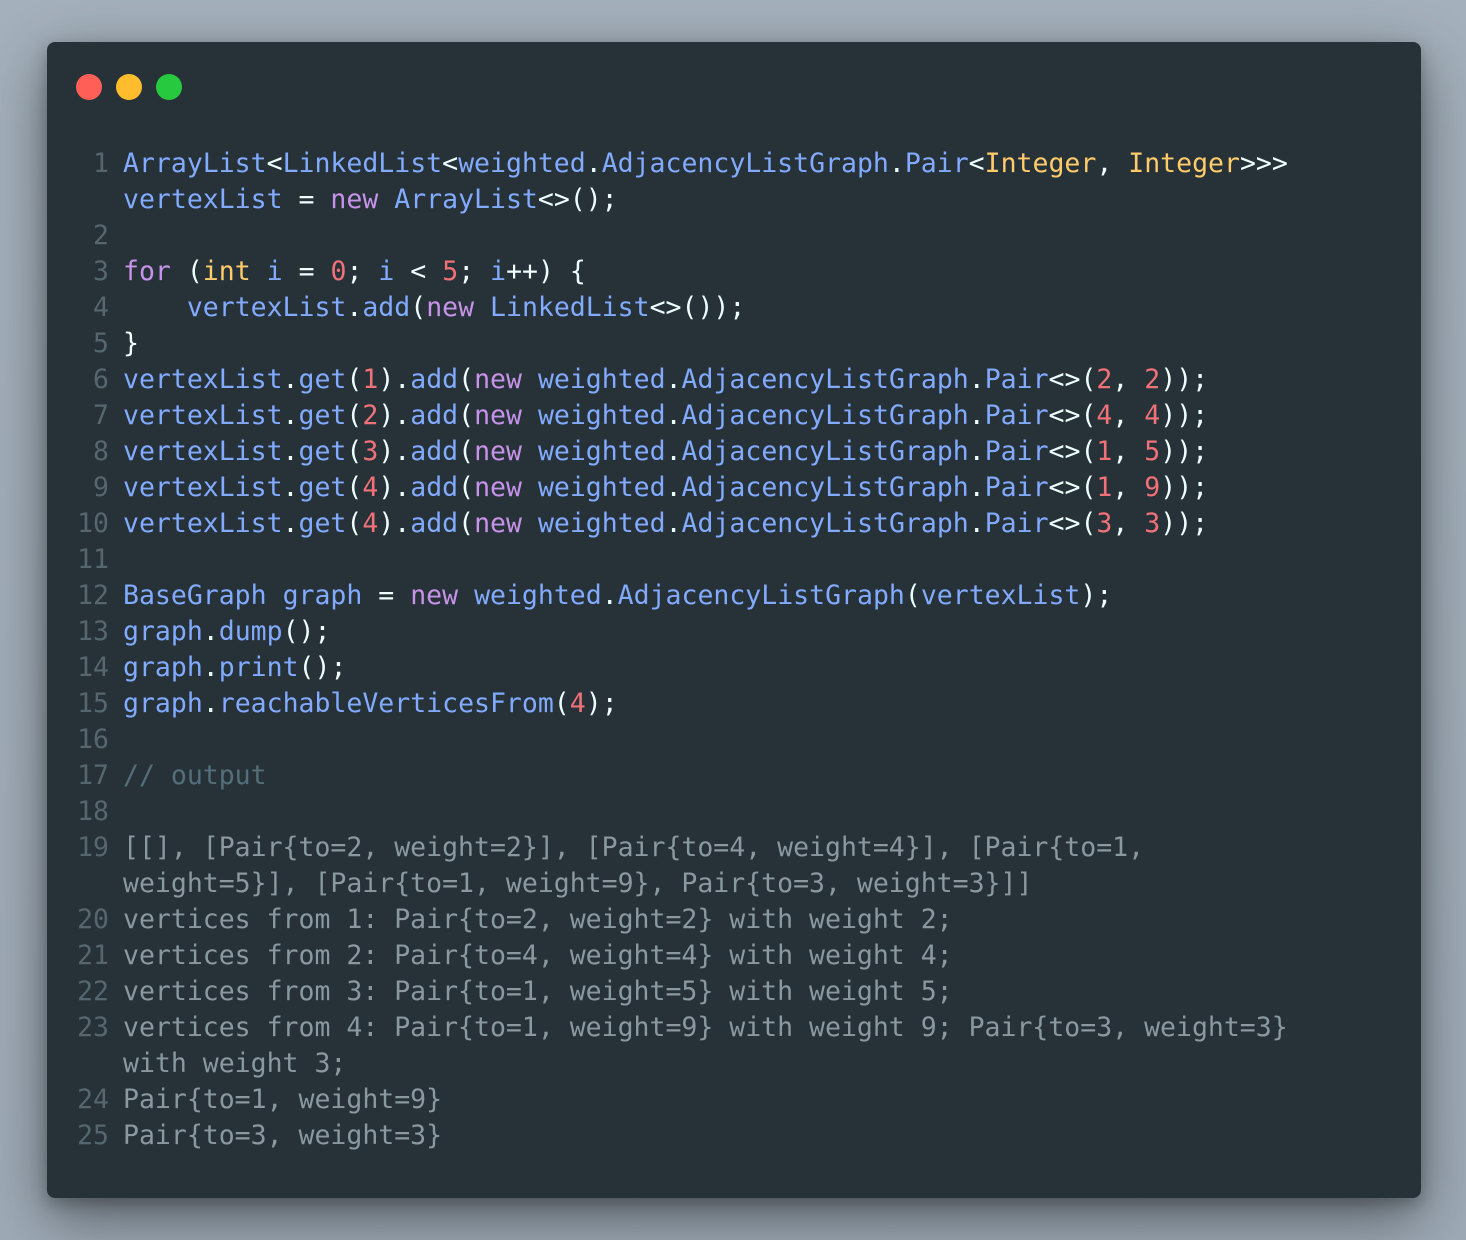 The height and width of the screenshot is (1240, 1466). Describe the element at coordinates (93, 523) in the screenshot. I see `line-number: 10` at that location.